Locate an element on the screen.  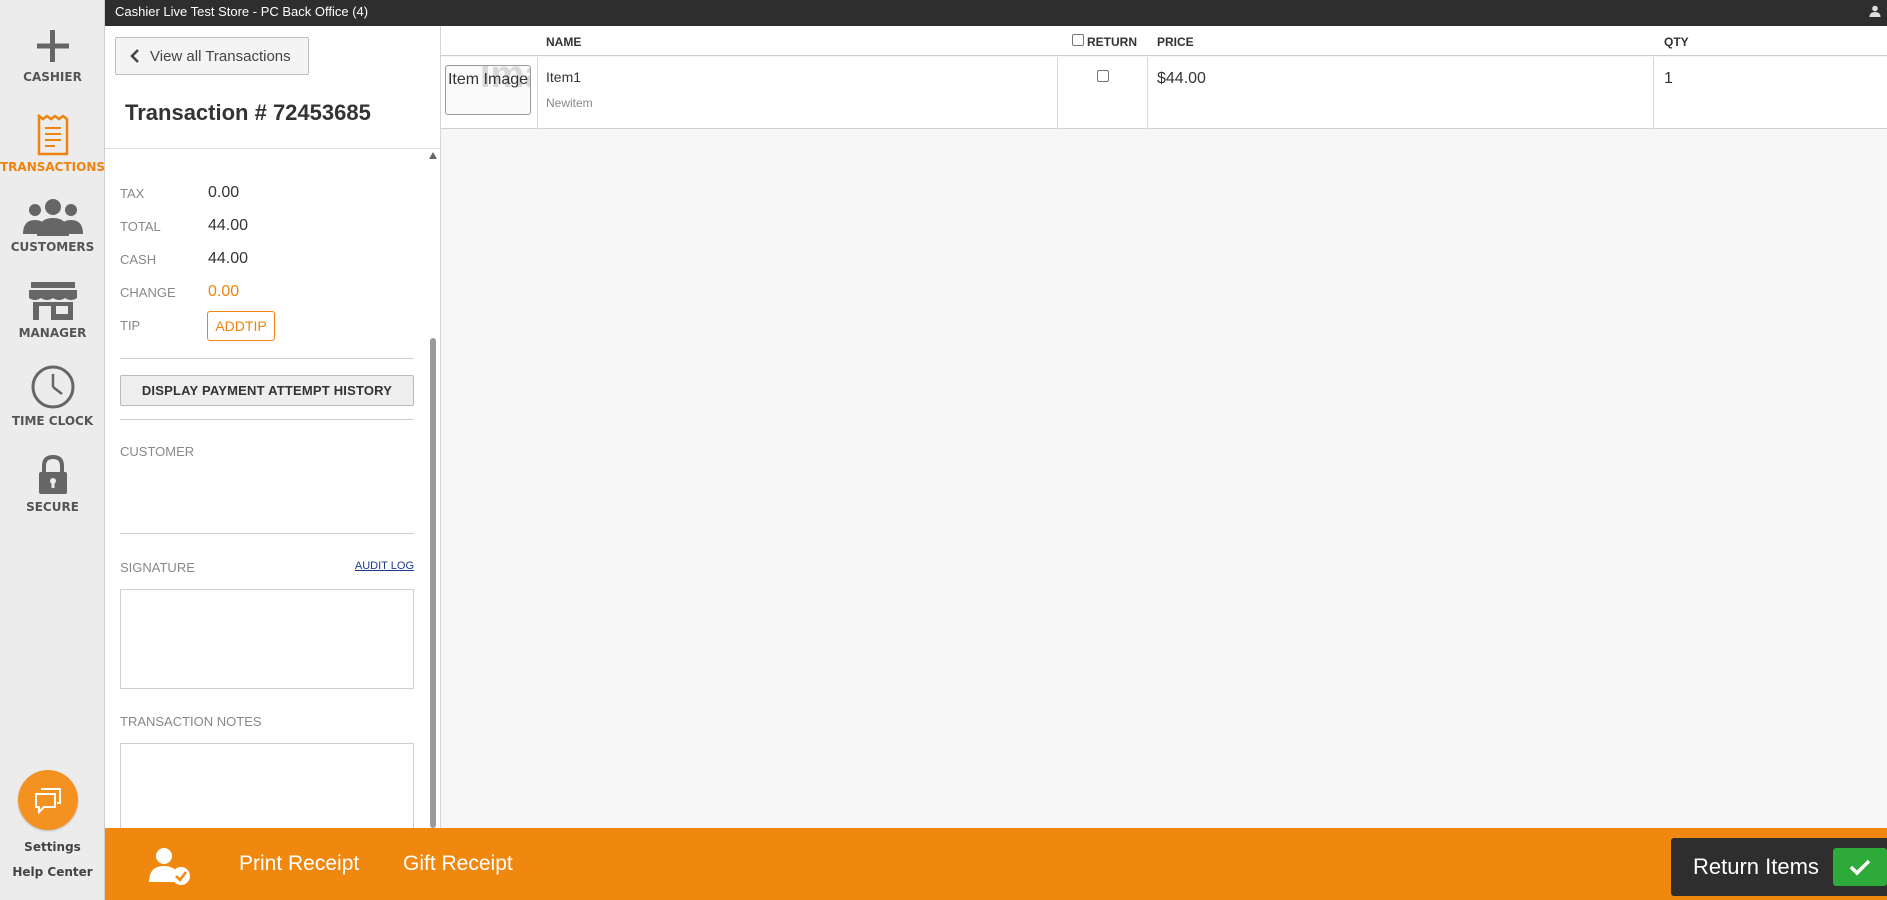
total-label: TOTAL is located at coordinates (140, 226).